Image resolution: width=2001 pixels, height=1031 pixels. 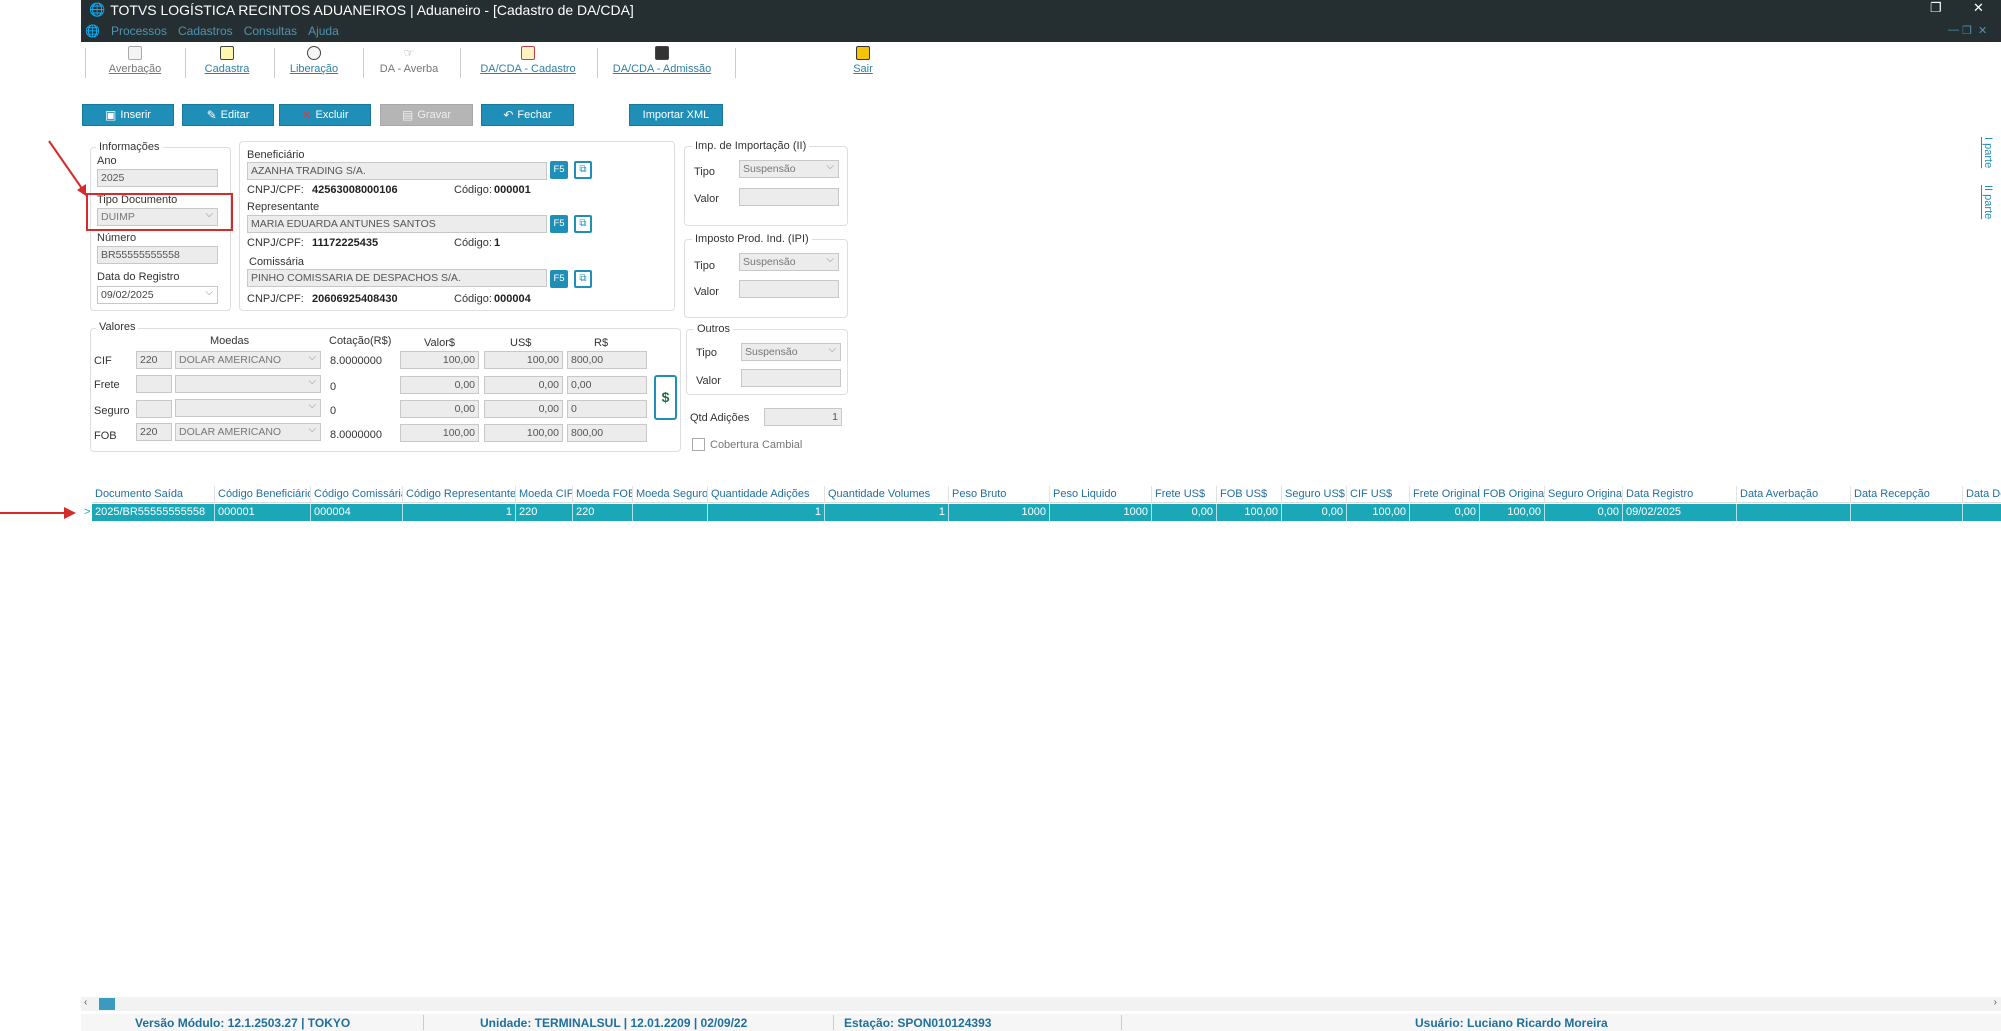 What do you see at coordinates (789, 289) in the screenshot?
I see `ipi-valor-field` at bounding box center [789, 289].